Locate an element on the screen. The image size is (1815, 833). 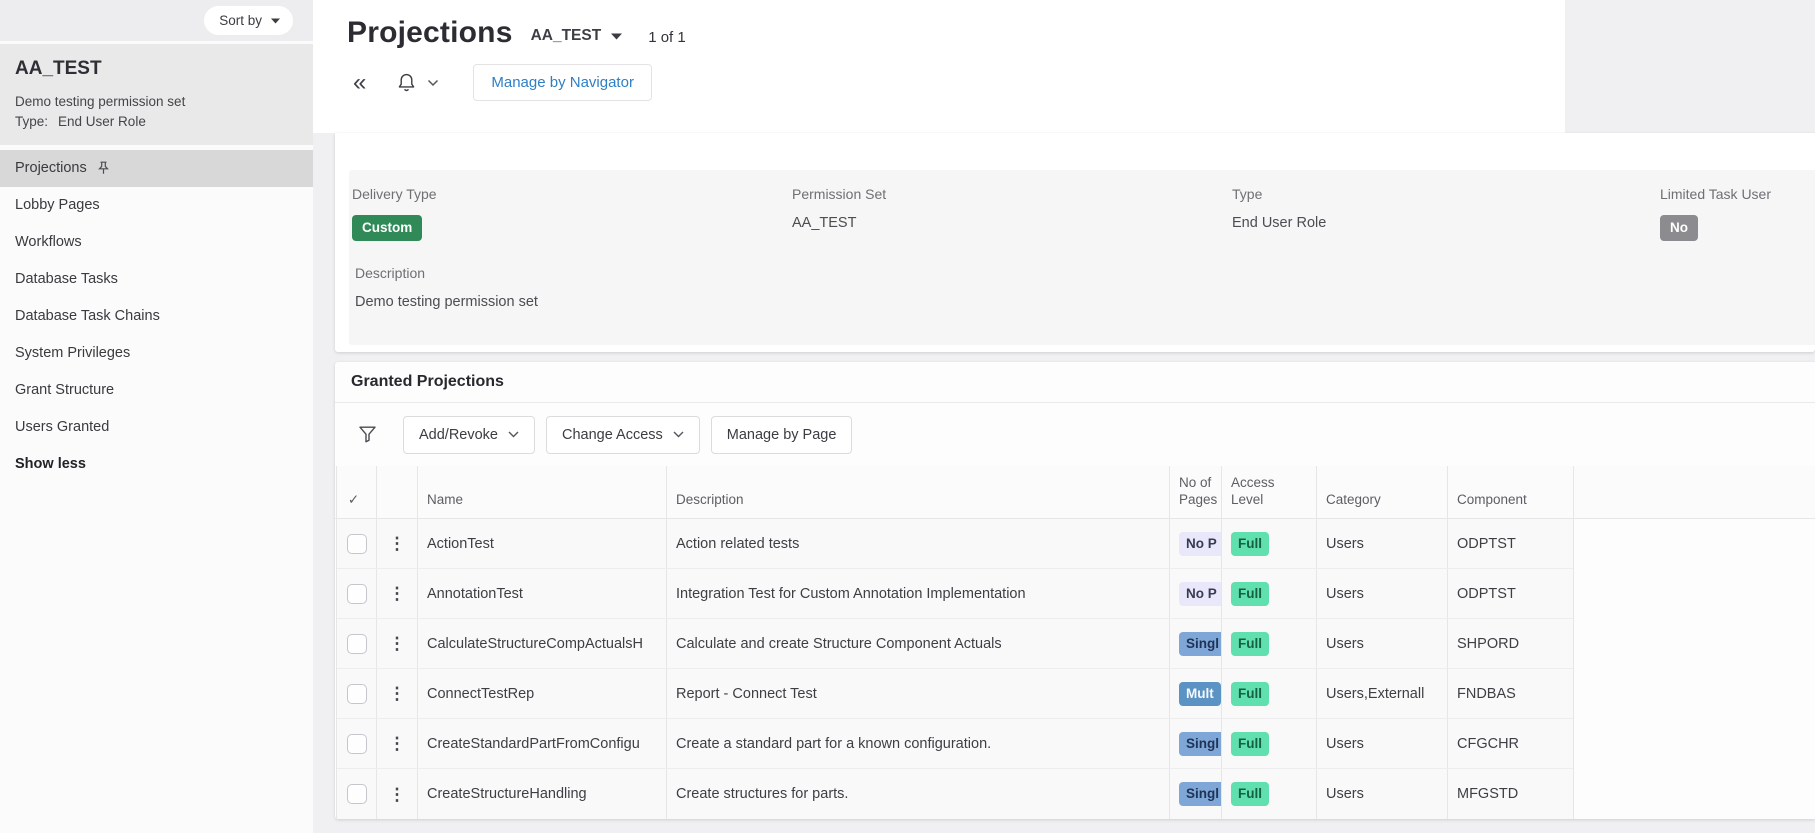
filter-icon is located at coordinates (367, 434).